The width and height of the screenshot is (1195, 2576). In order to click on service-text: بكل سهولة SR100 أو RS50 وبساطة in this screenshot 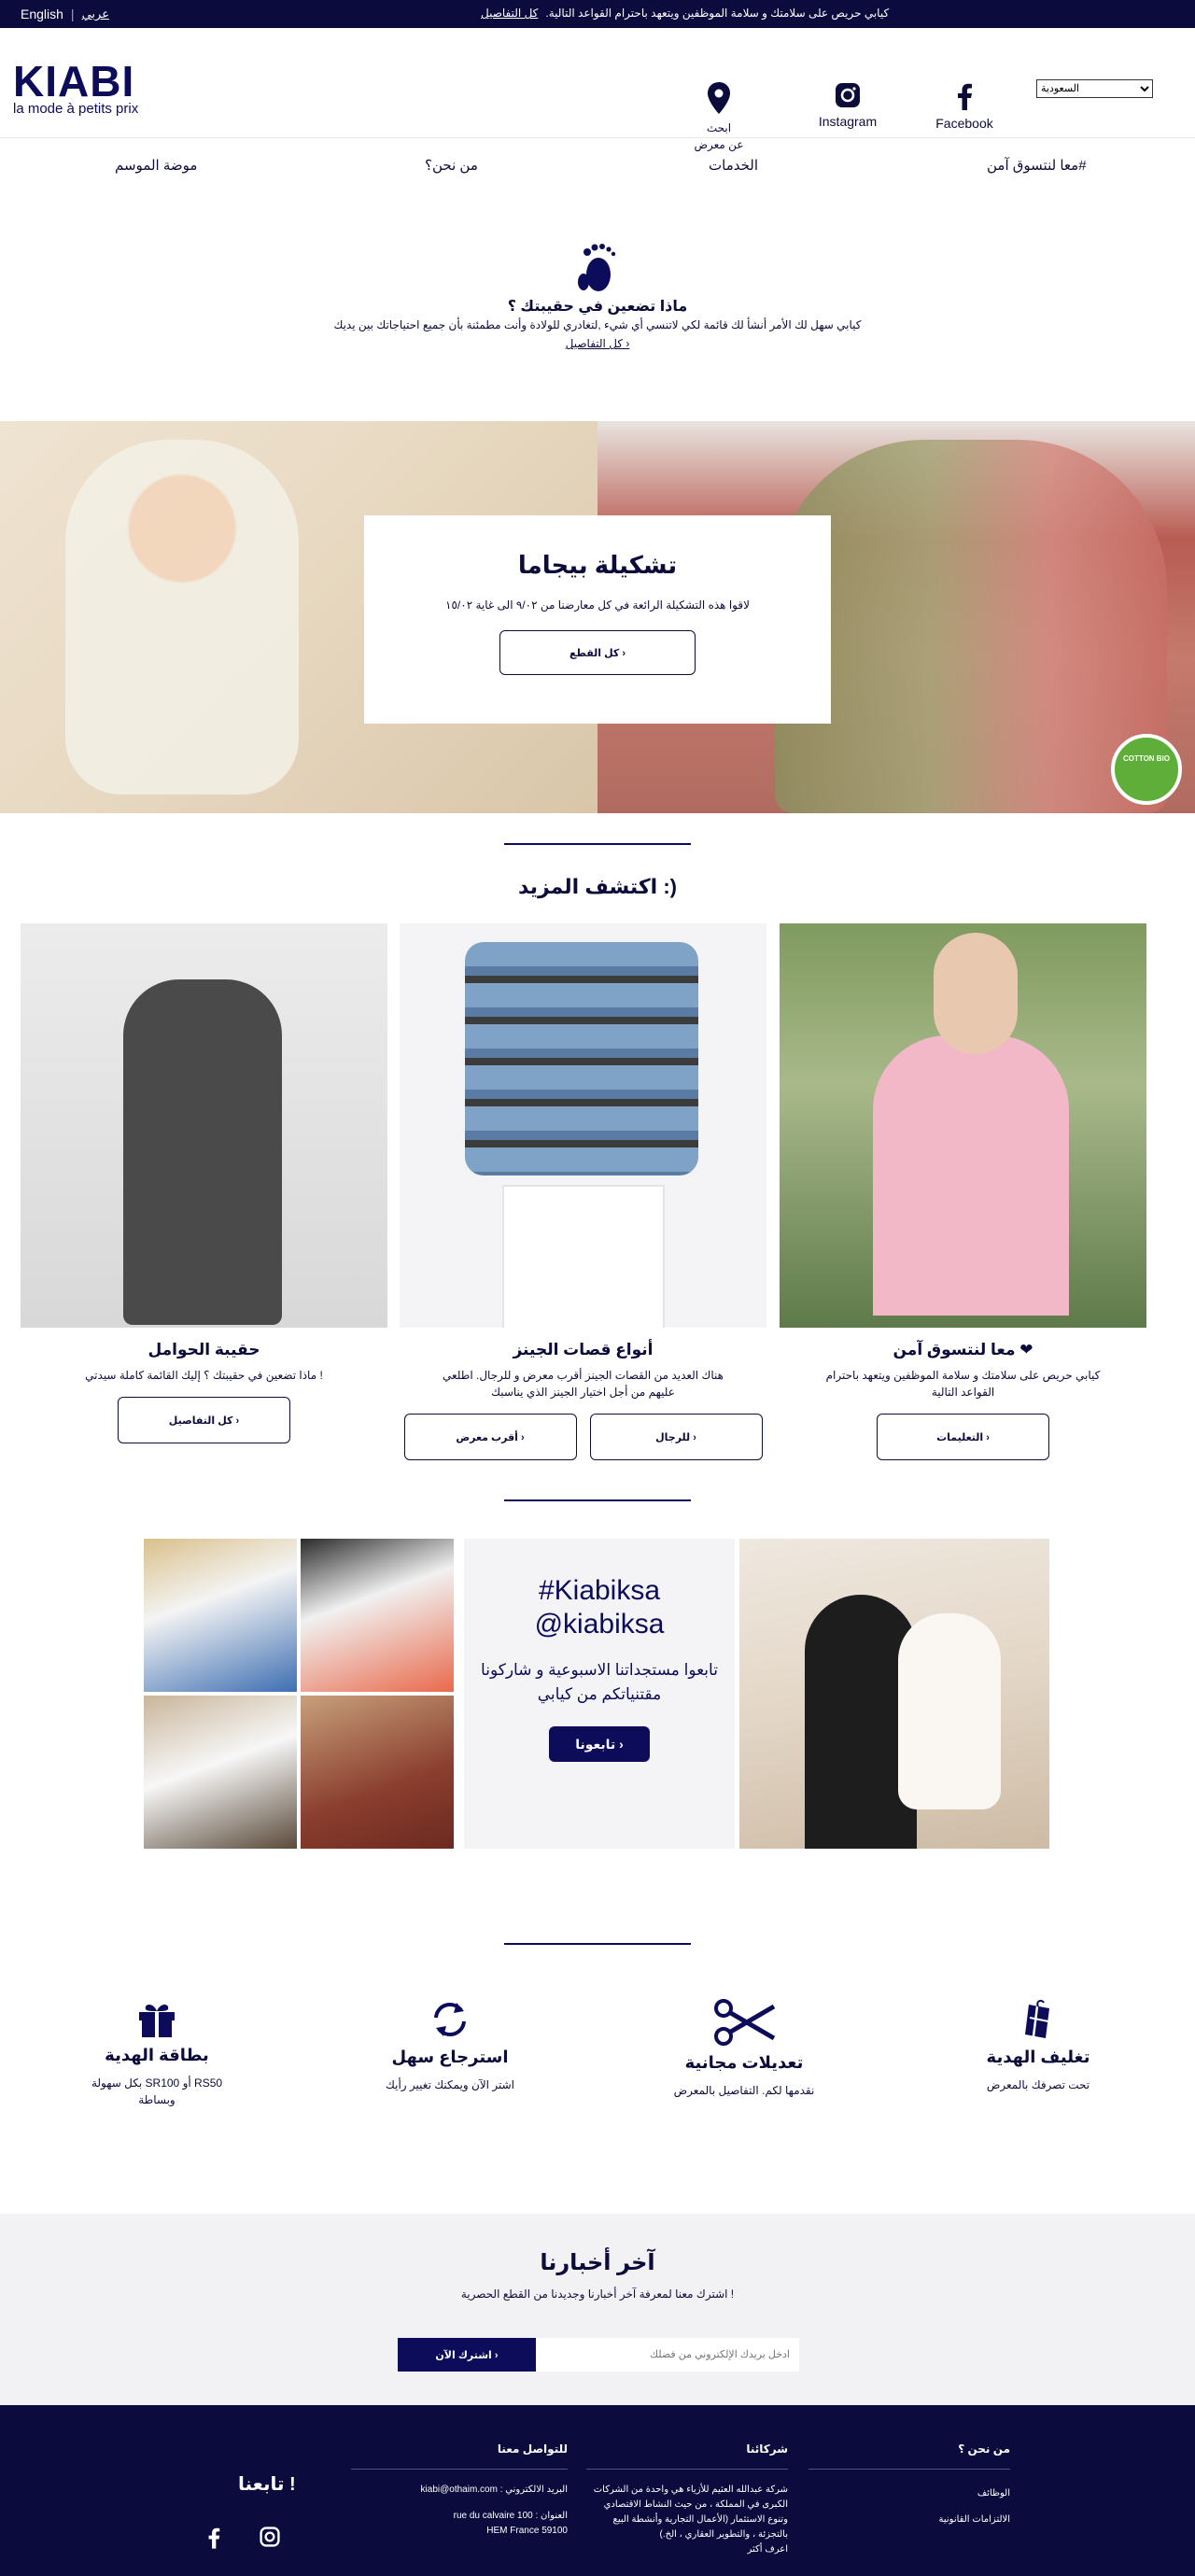, I will do `click(157, 2091)`.